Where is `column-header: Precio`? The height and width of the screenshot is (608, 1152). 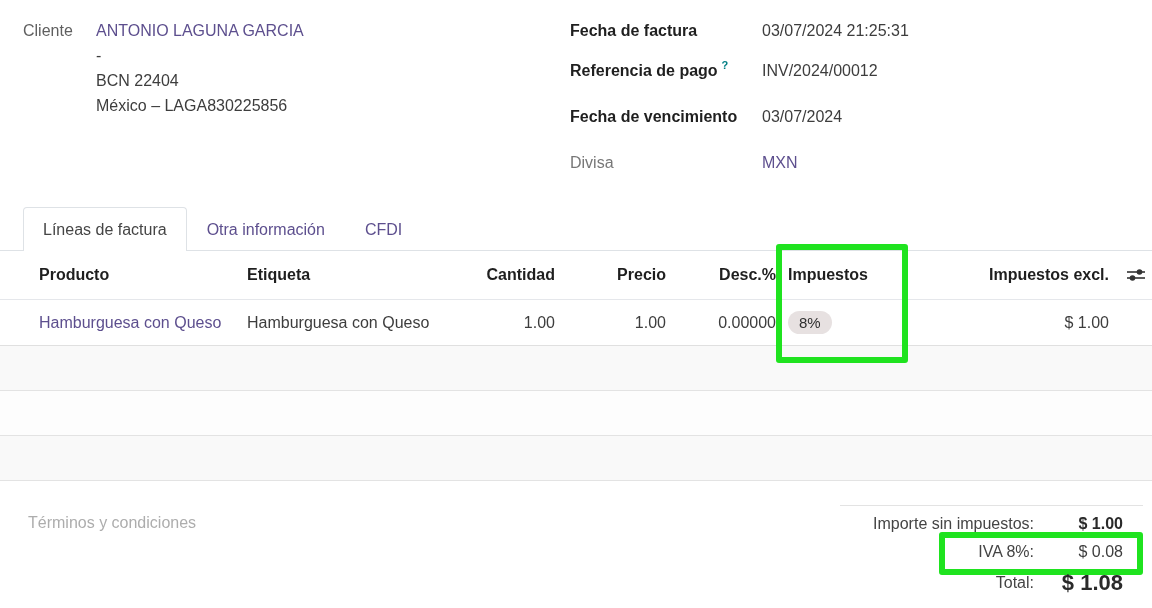 column-header: Precio is located at coordinates (641, 275).